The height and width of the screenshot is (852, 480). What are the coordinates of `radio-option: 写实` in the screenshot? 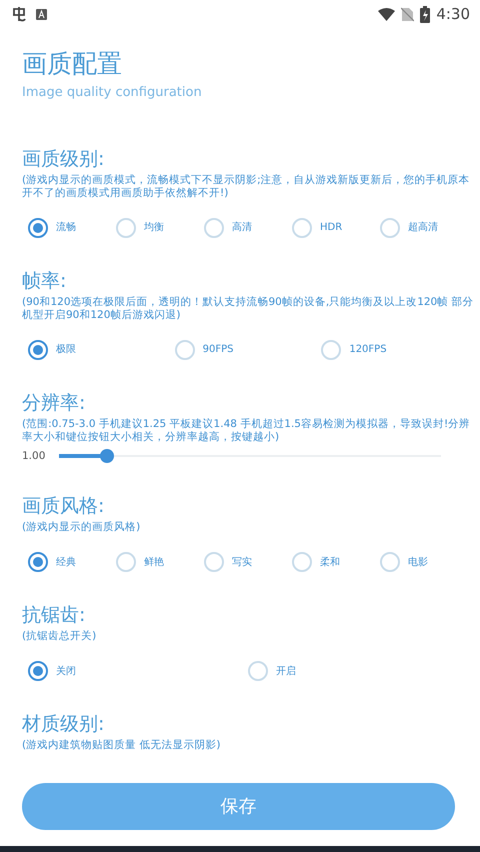 It's located at (248, 562).